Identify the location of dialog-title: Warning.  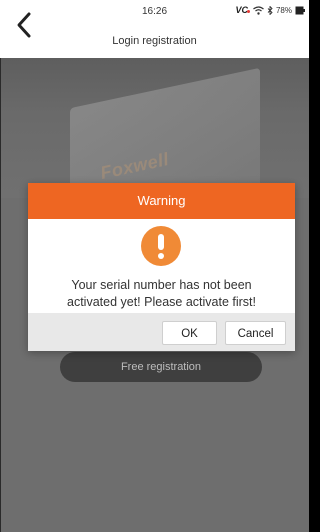
(161, 201).